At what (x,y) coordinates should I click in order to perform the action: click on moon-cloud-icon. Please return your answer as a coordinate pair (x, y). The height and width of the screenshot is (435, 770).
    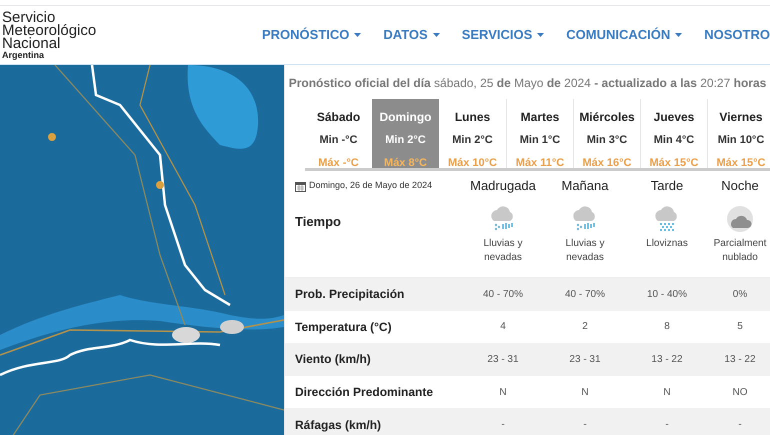
    Looking at the image, I should click on (740, 220).